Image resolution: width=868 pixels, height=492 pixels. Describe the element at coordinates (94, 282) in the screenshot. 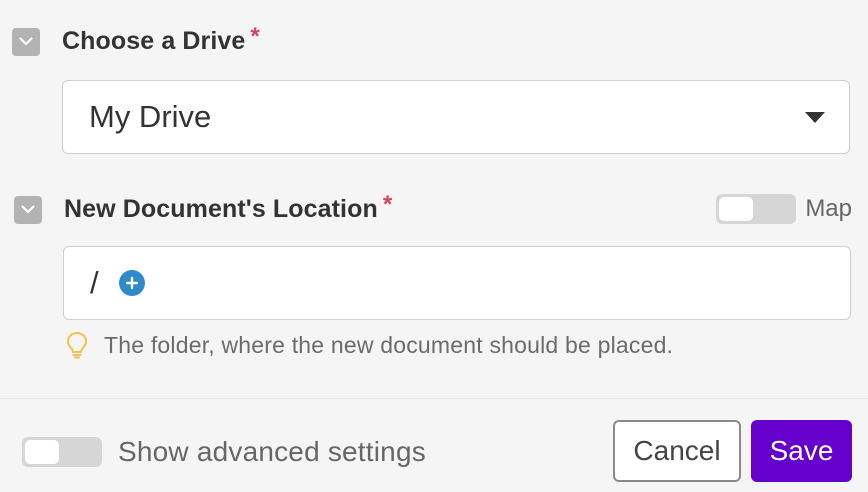

I see `location-path: /` at that location.